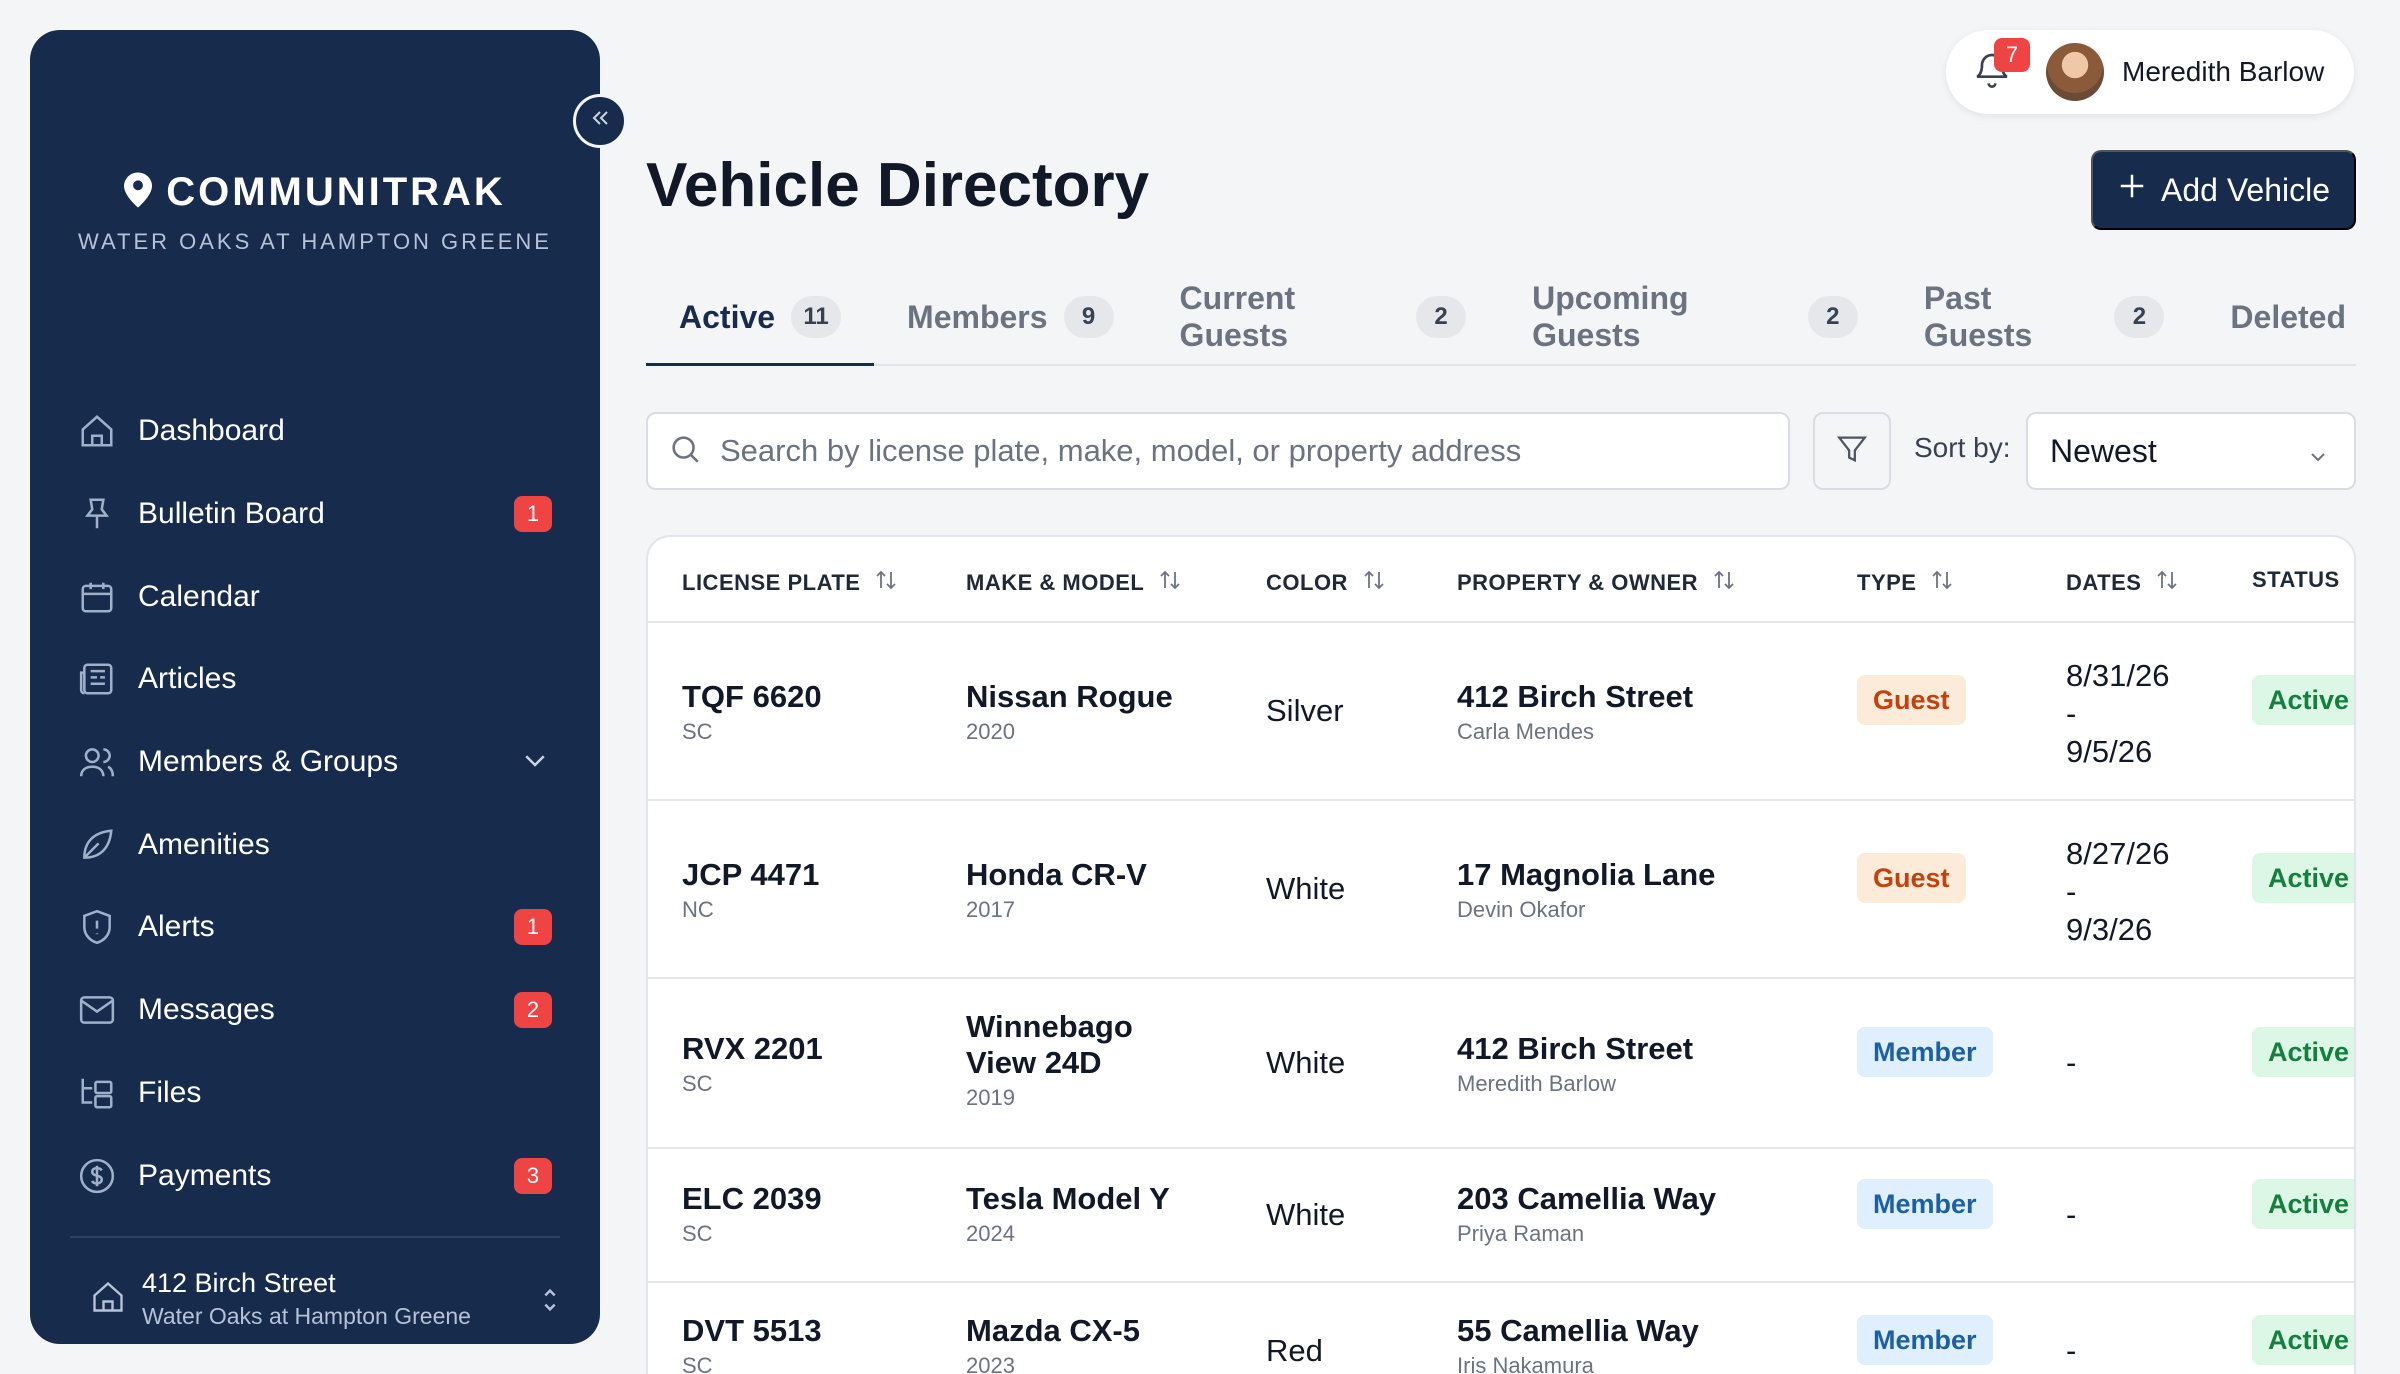  What do you see at coordinates (2276, 317) in the screenshot?
I see `tab-deleted: Deleted` at bounding box center [2276, 317].